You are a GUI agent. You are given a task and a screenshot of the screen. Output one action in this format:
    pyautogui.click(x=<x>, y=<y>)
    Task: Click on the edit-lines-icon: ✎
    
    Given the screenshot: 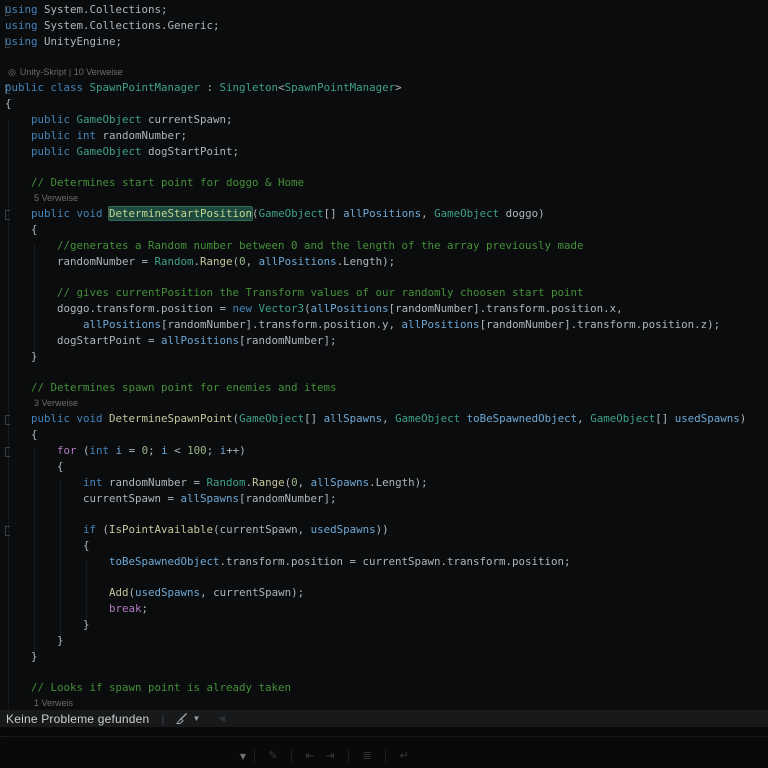 What is the action you would take?
    pyautogui.click(x=273, y=756)
    